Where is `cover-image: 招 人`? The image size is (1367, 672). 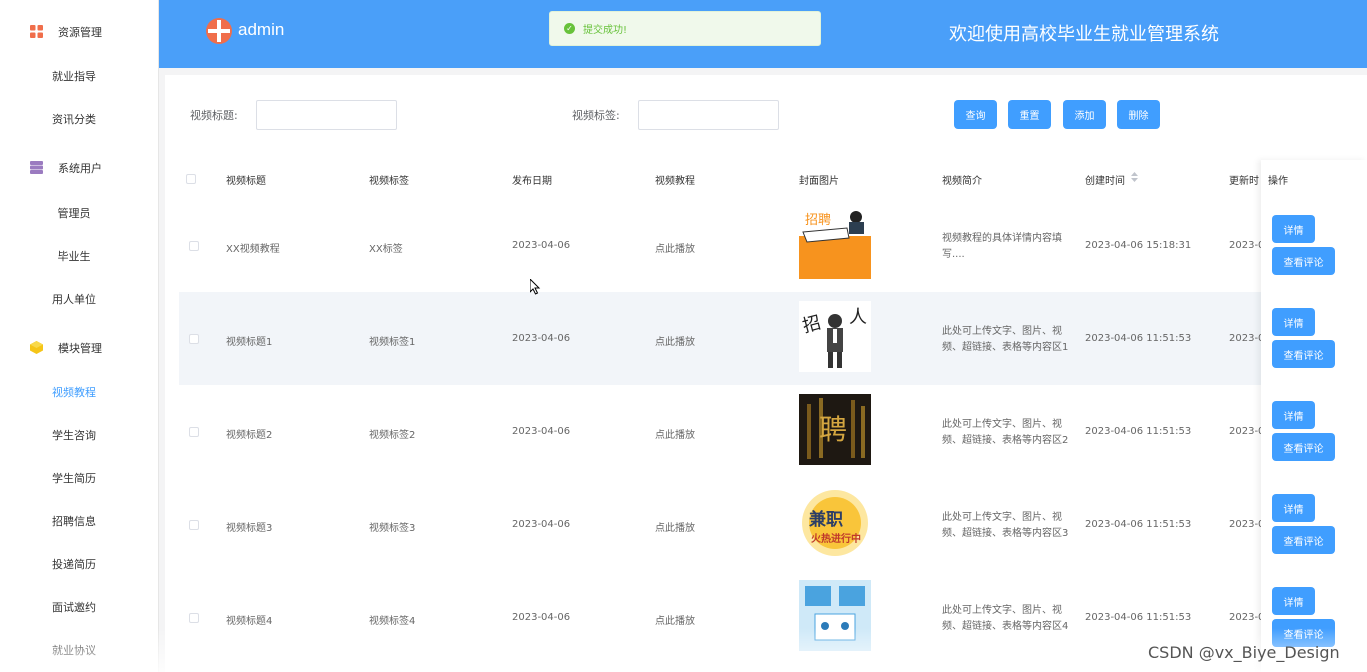 cover-image: 招 人 is located at coordinates (835, 336).